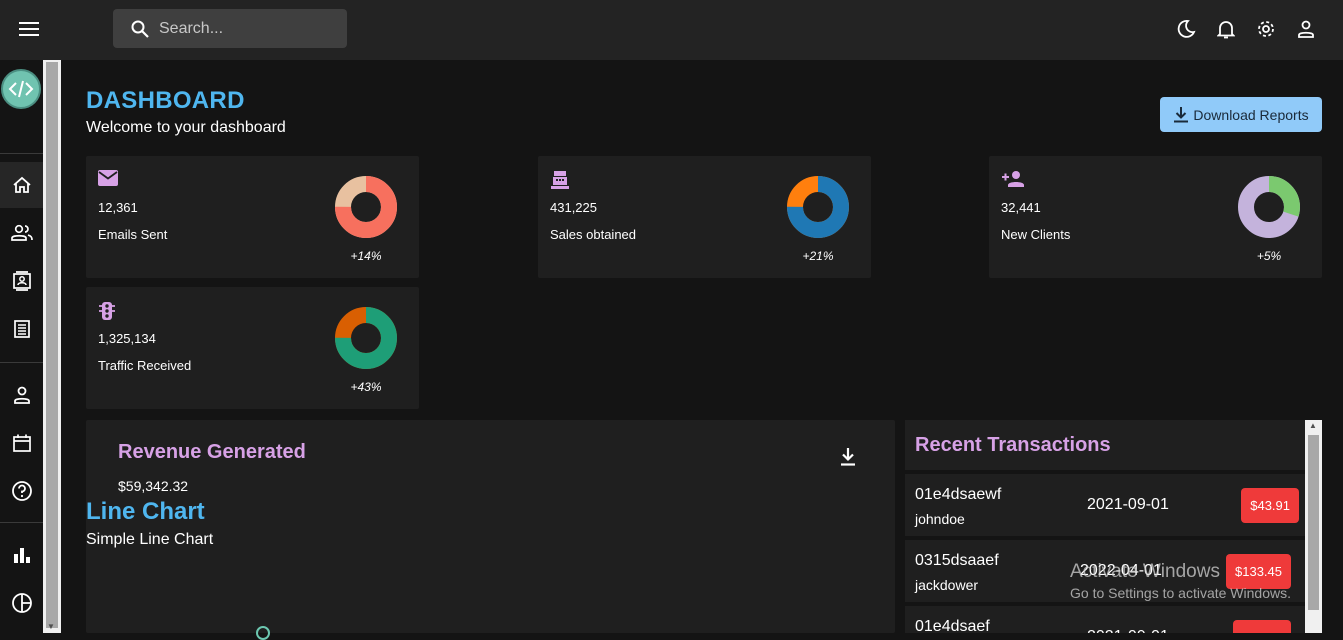  I want to click on sidebar-item-calendar, so click(21, 443).